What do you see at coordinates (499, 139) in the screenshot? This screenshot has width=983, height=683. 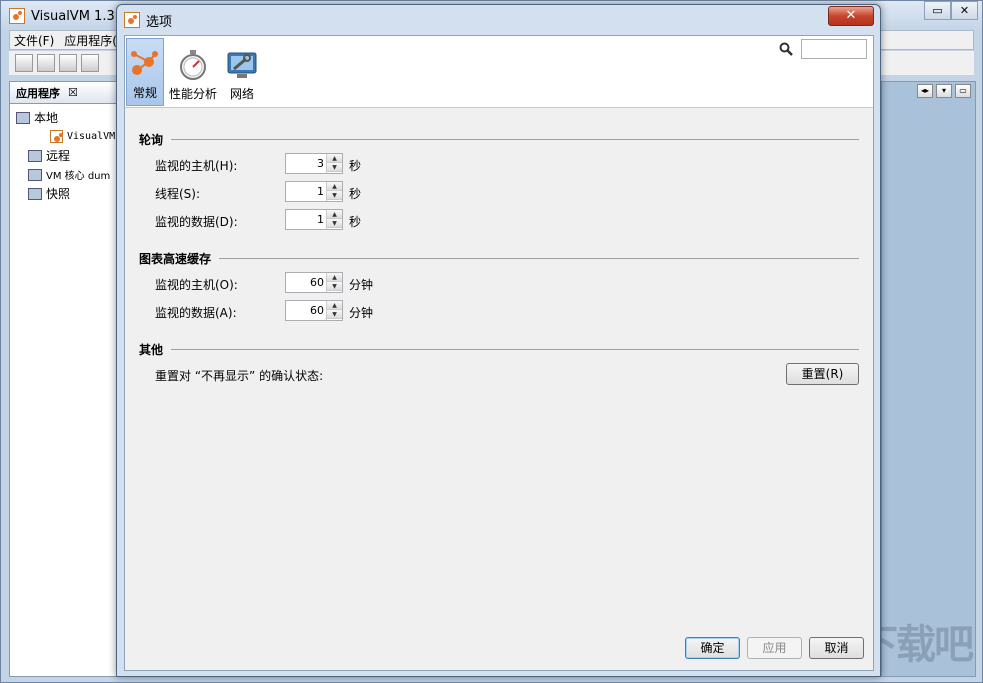 I see `section-polling: 轮询` at bounding box center [499, 139].